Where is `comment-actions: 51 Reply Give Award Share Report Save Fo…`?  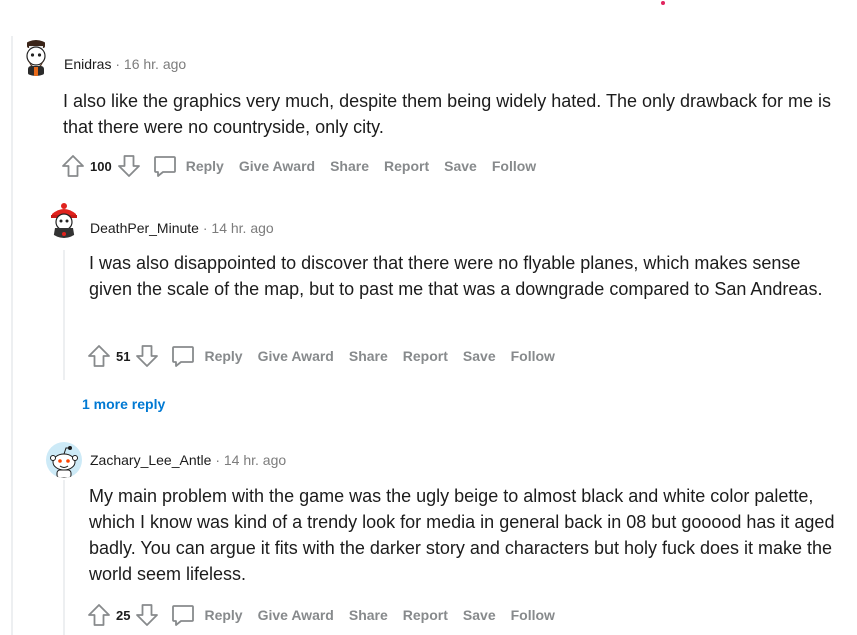 comment-actions: 51 Reply Give Award Share Report Save Fo… is located at coordinates (320, 356).